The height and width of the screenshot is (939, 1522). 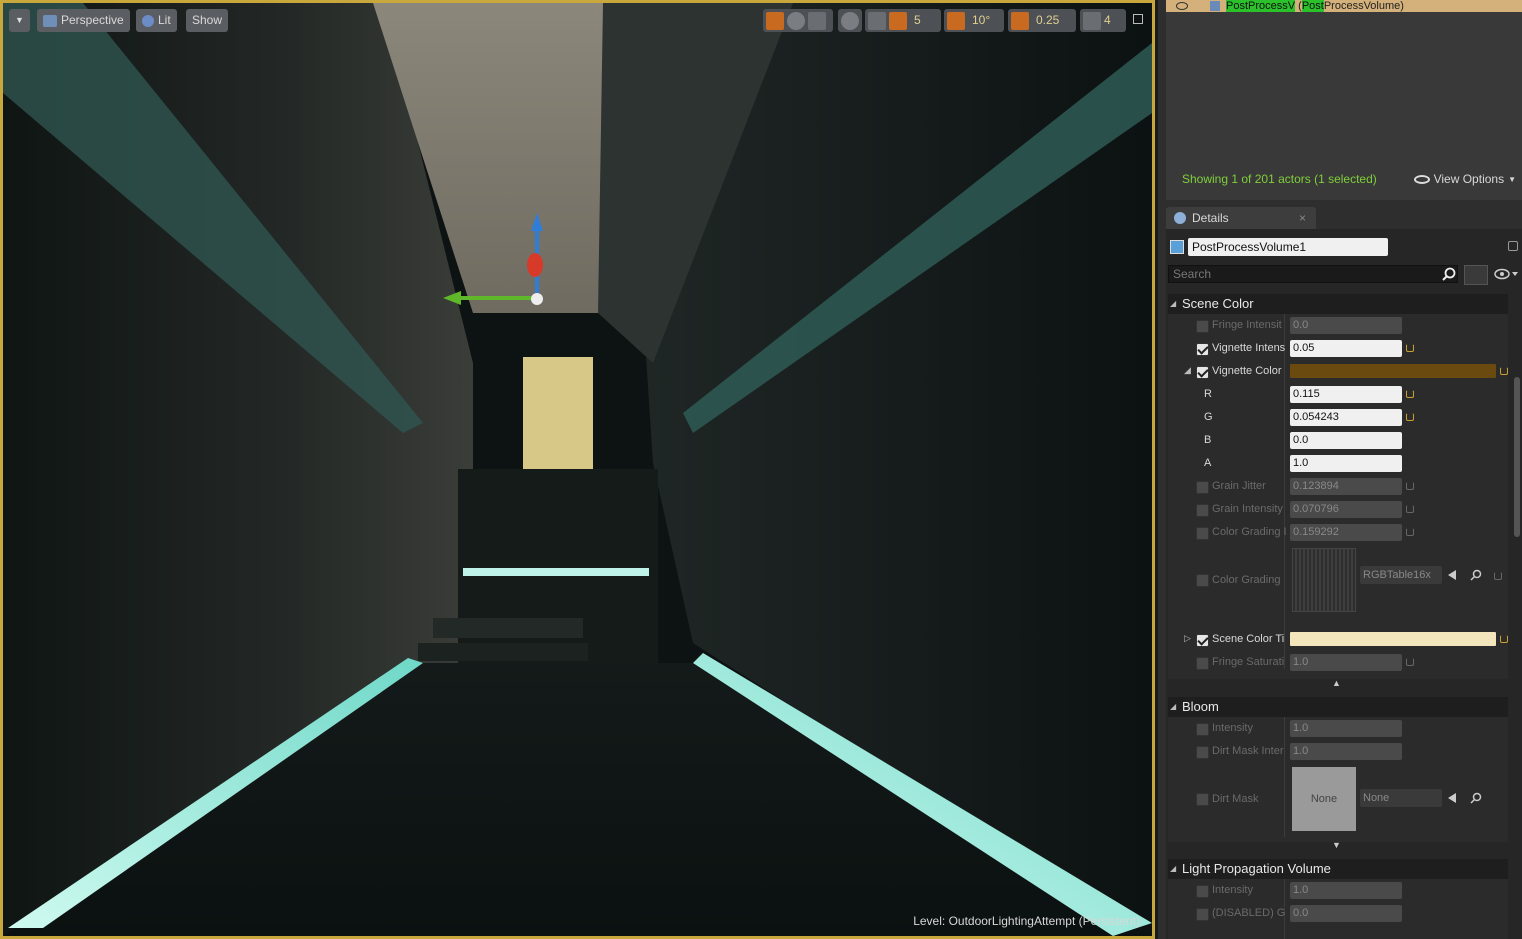 What do you see at coordinates (1182, 6) in the screenshot?
I see `visibility-eye-icon` at bounding box center [1182, 6].